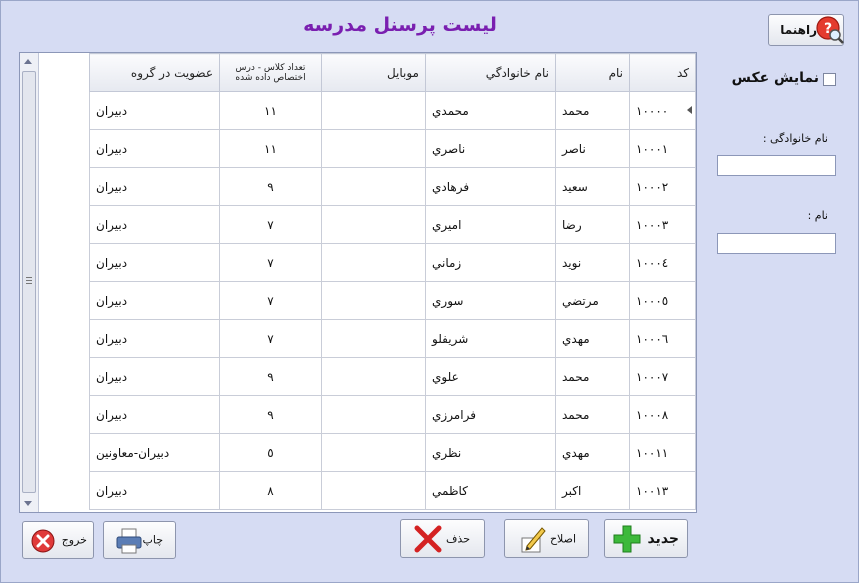  I want to click on print-button: چاپ, so click(139, 540).